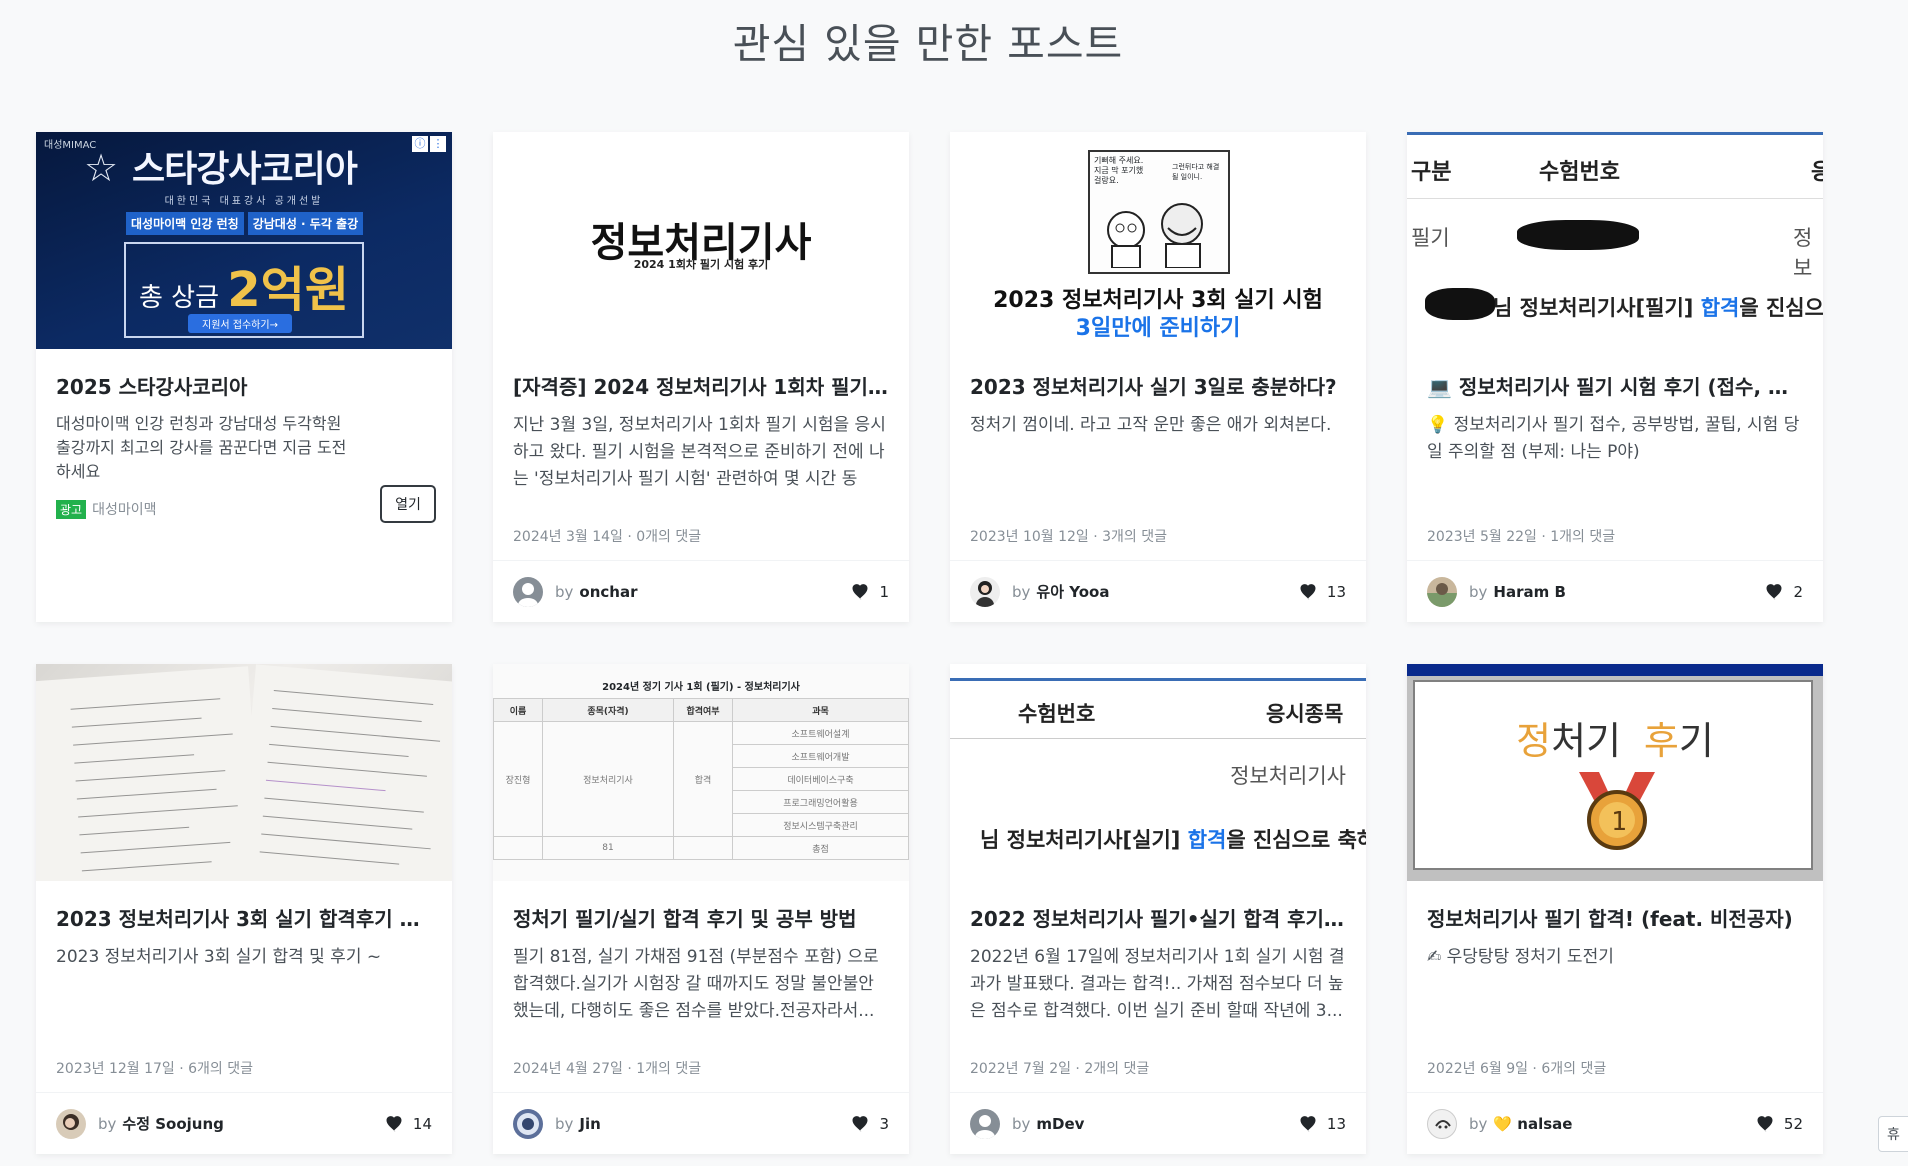 Image resolution: width=1908 pixels, height=1166 pixels. What do you see at coordinates (1615, 1123) in the screenshot?
I see `post-footer: by 💛 nalsae 52` at bounding box center [1615, 1123].